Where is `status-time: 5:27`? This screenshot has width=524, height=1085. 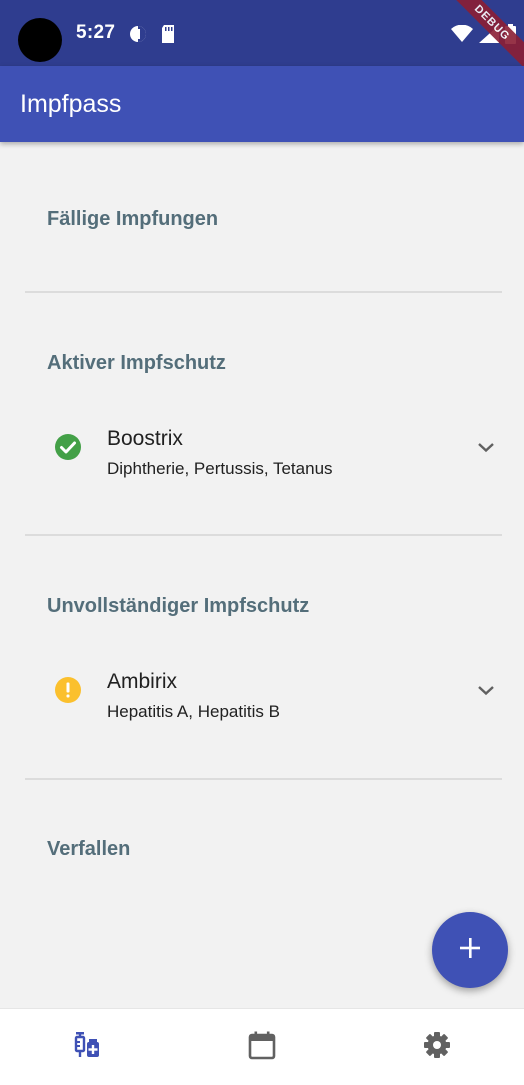
status-time: 5:27 is located at coordinates (96, 32).